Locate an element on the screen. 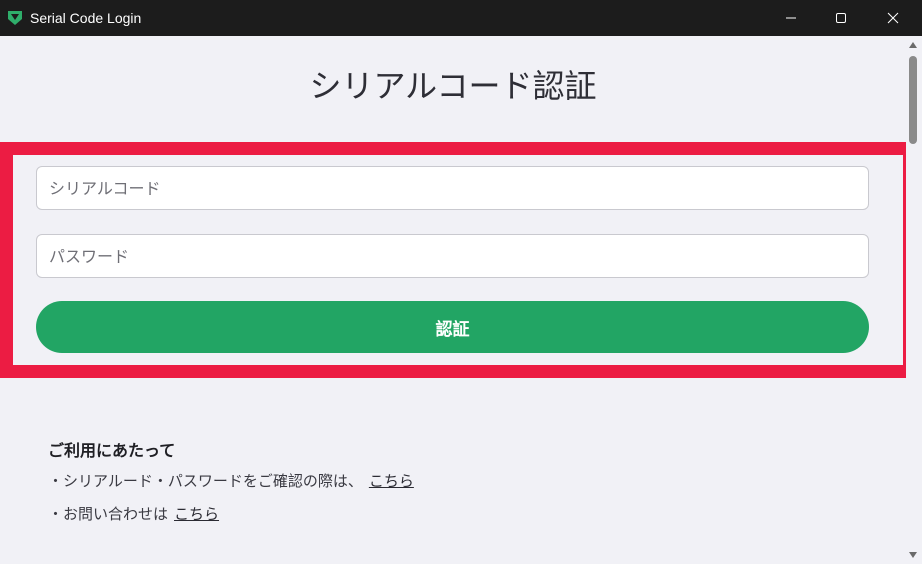 This screenshot has width=922, height=564. minimize-icon is located at coordinates (791, 18).